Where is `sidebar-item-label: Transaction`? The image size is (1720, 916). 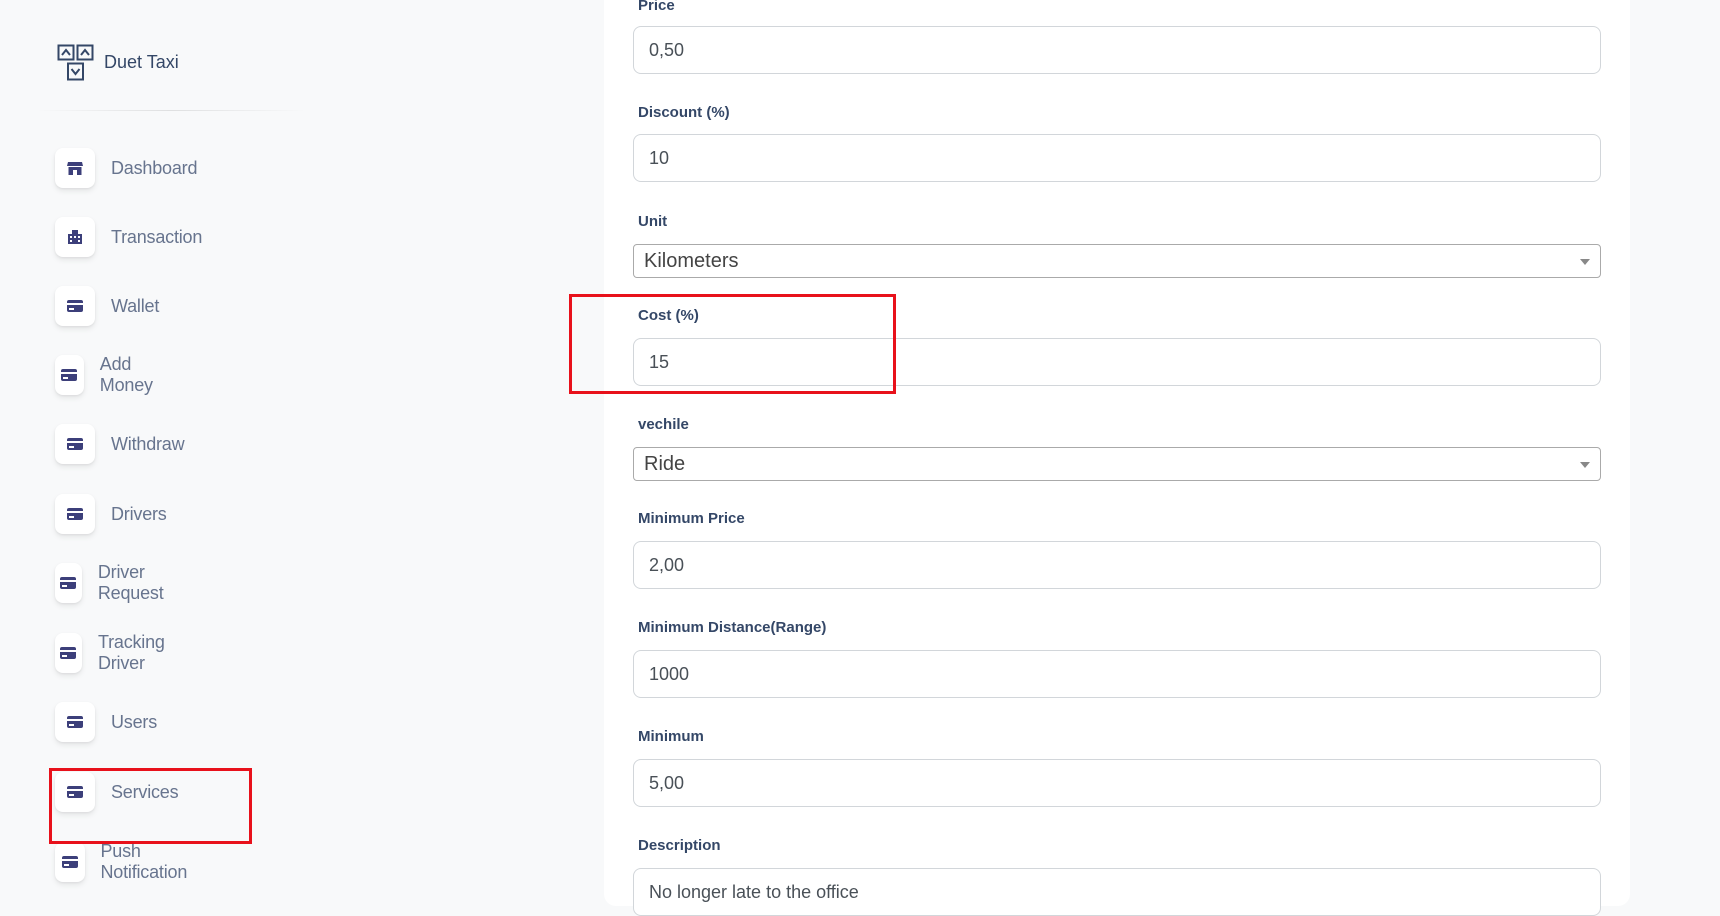 sidebar-item-label: Transaction is located at coordinates (157, 236).